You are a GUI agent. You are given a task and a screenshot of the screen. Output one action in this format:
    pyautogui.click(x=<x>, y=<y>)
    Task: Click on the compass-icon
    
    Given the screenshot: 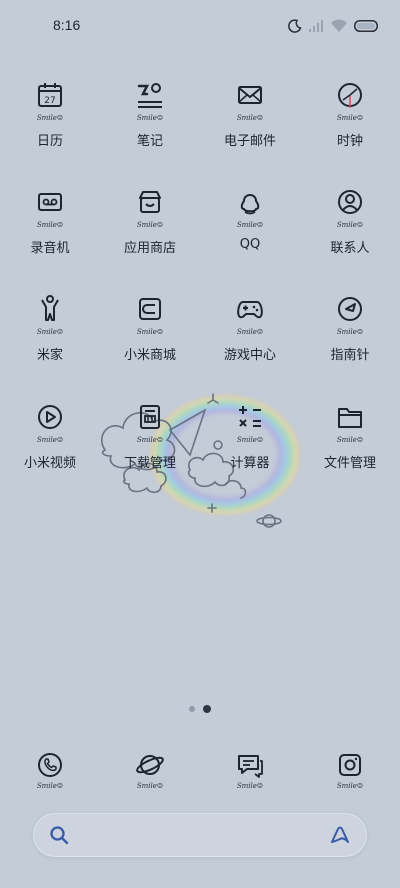 What is the action you would take?
    pyautogui.click(x=350, y=309)
    